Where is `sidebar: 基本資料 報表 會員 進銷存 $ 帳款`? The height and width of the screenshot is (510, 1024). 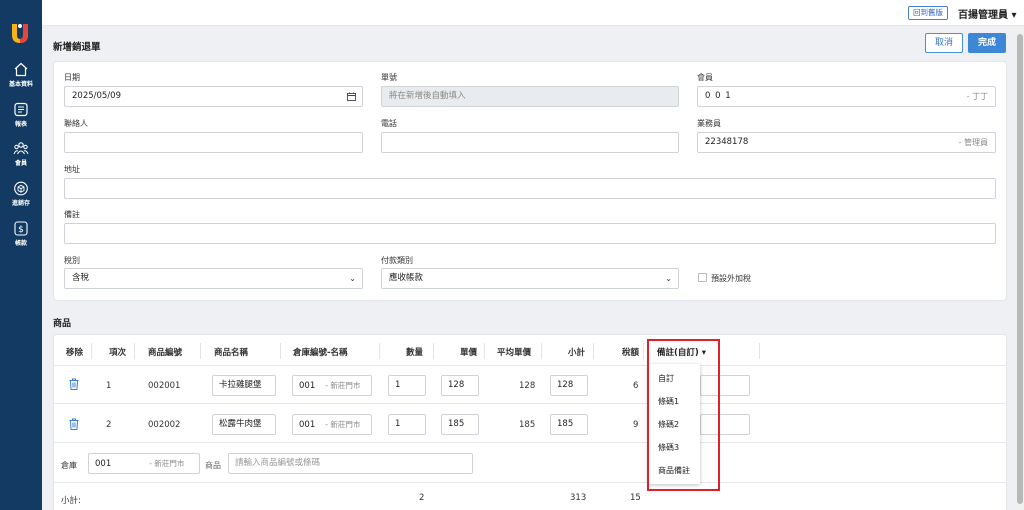 sidebar: 基本資料 報表 會員 進銷存 $ 帳款 is located at coordinates (21, 255).